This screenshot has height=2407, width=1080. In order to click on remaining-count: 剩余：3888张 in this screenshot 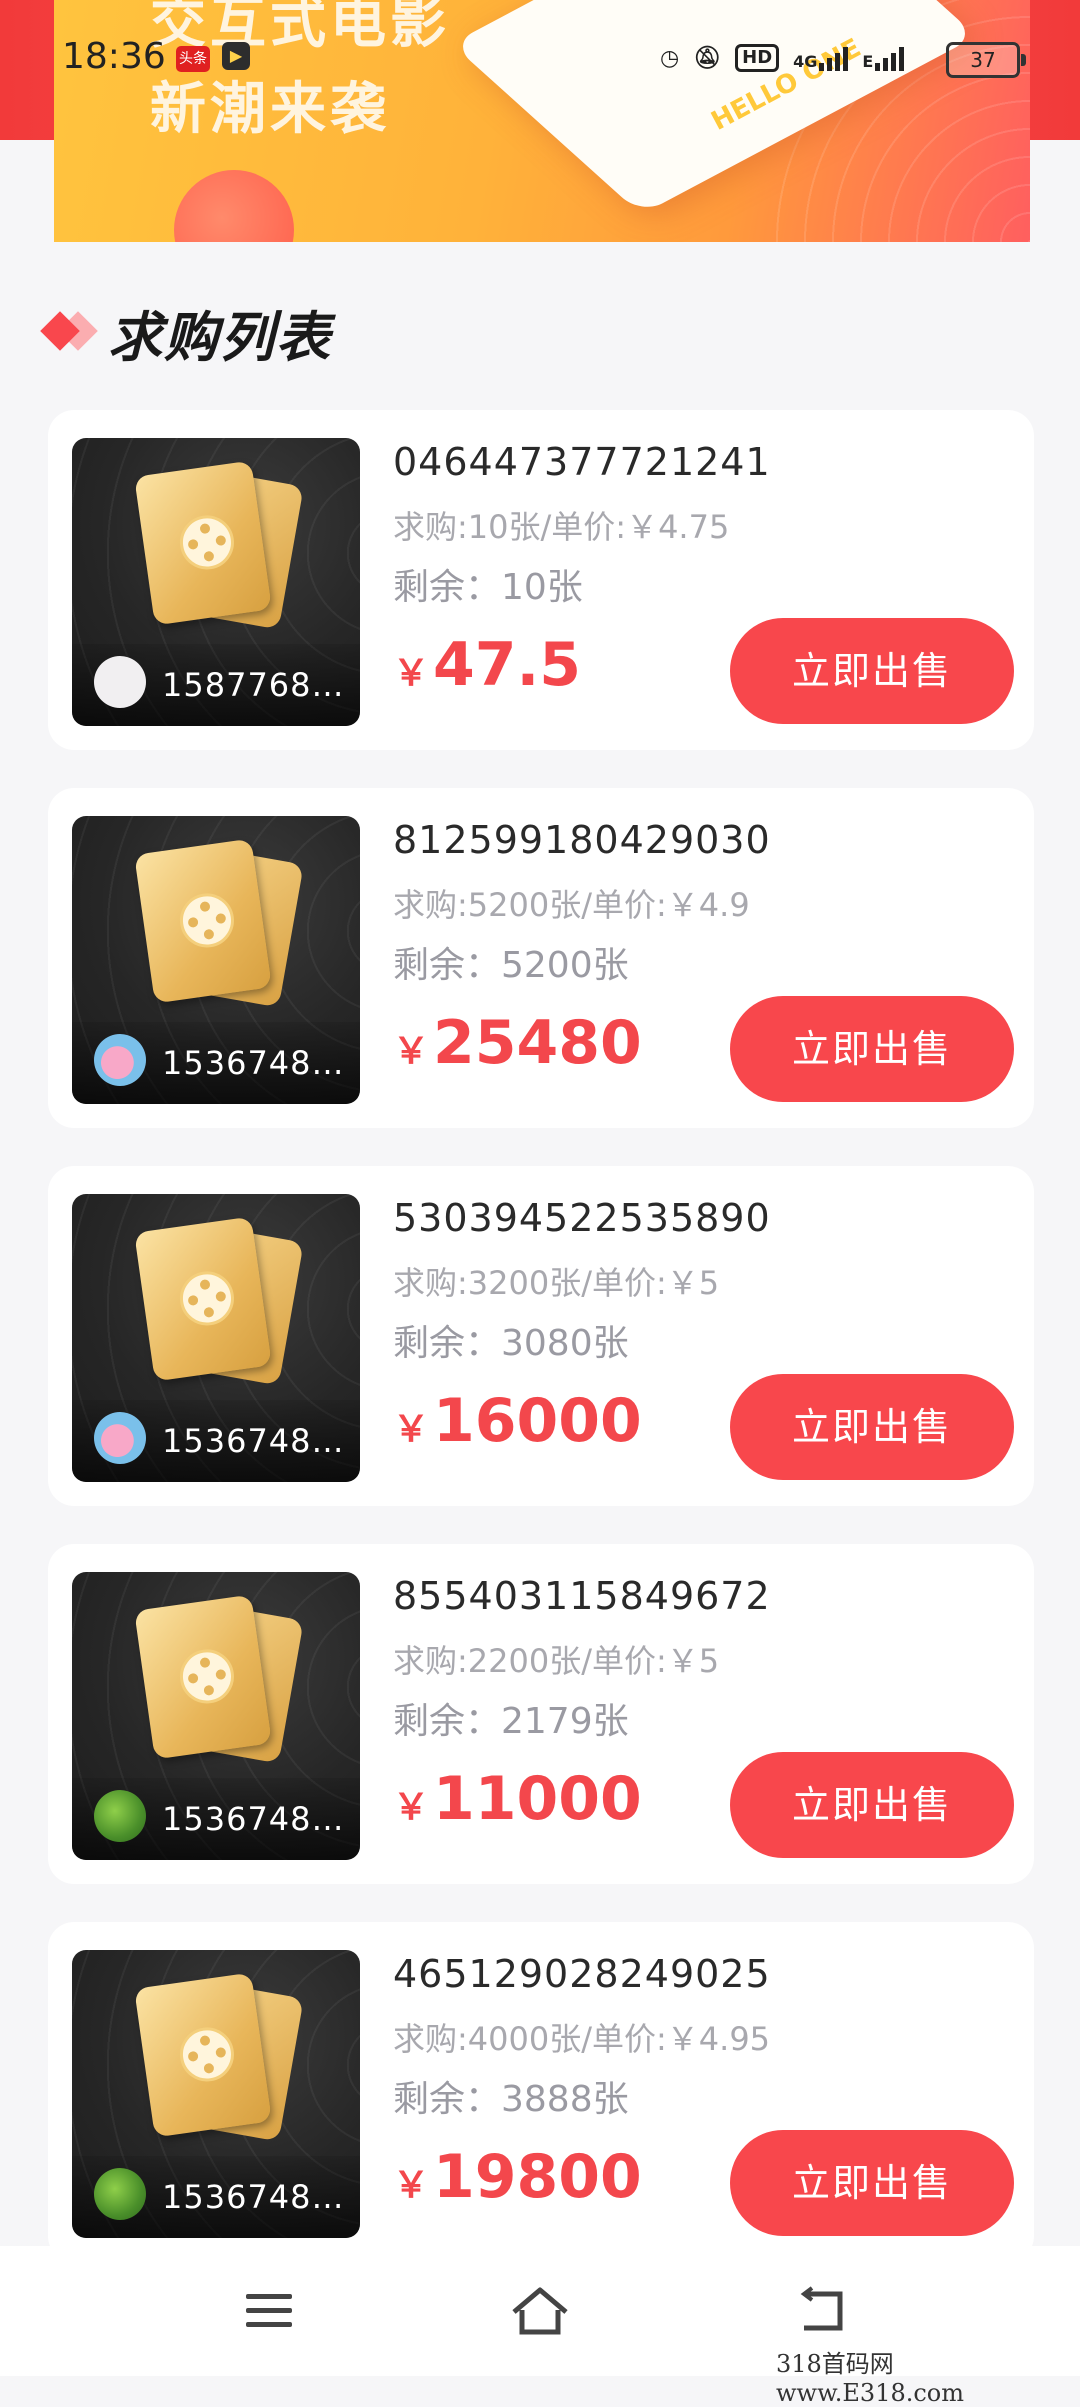, I will do `click(511, 2099)`.